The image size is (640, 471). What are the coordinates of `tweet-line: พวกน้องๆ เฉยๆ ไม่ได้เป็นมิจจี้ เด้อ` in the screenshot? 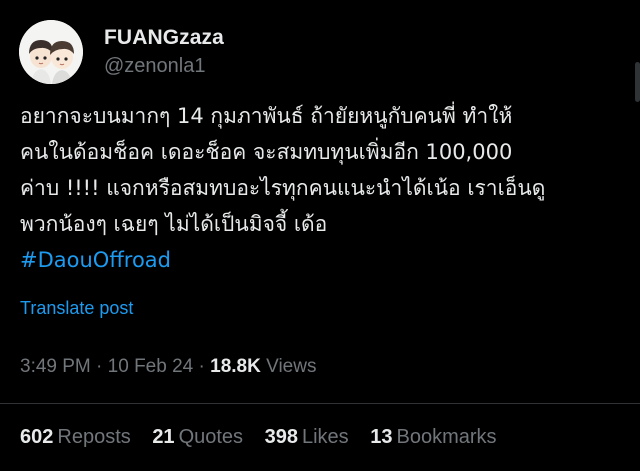 It's located at (174, 224).